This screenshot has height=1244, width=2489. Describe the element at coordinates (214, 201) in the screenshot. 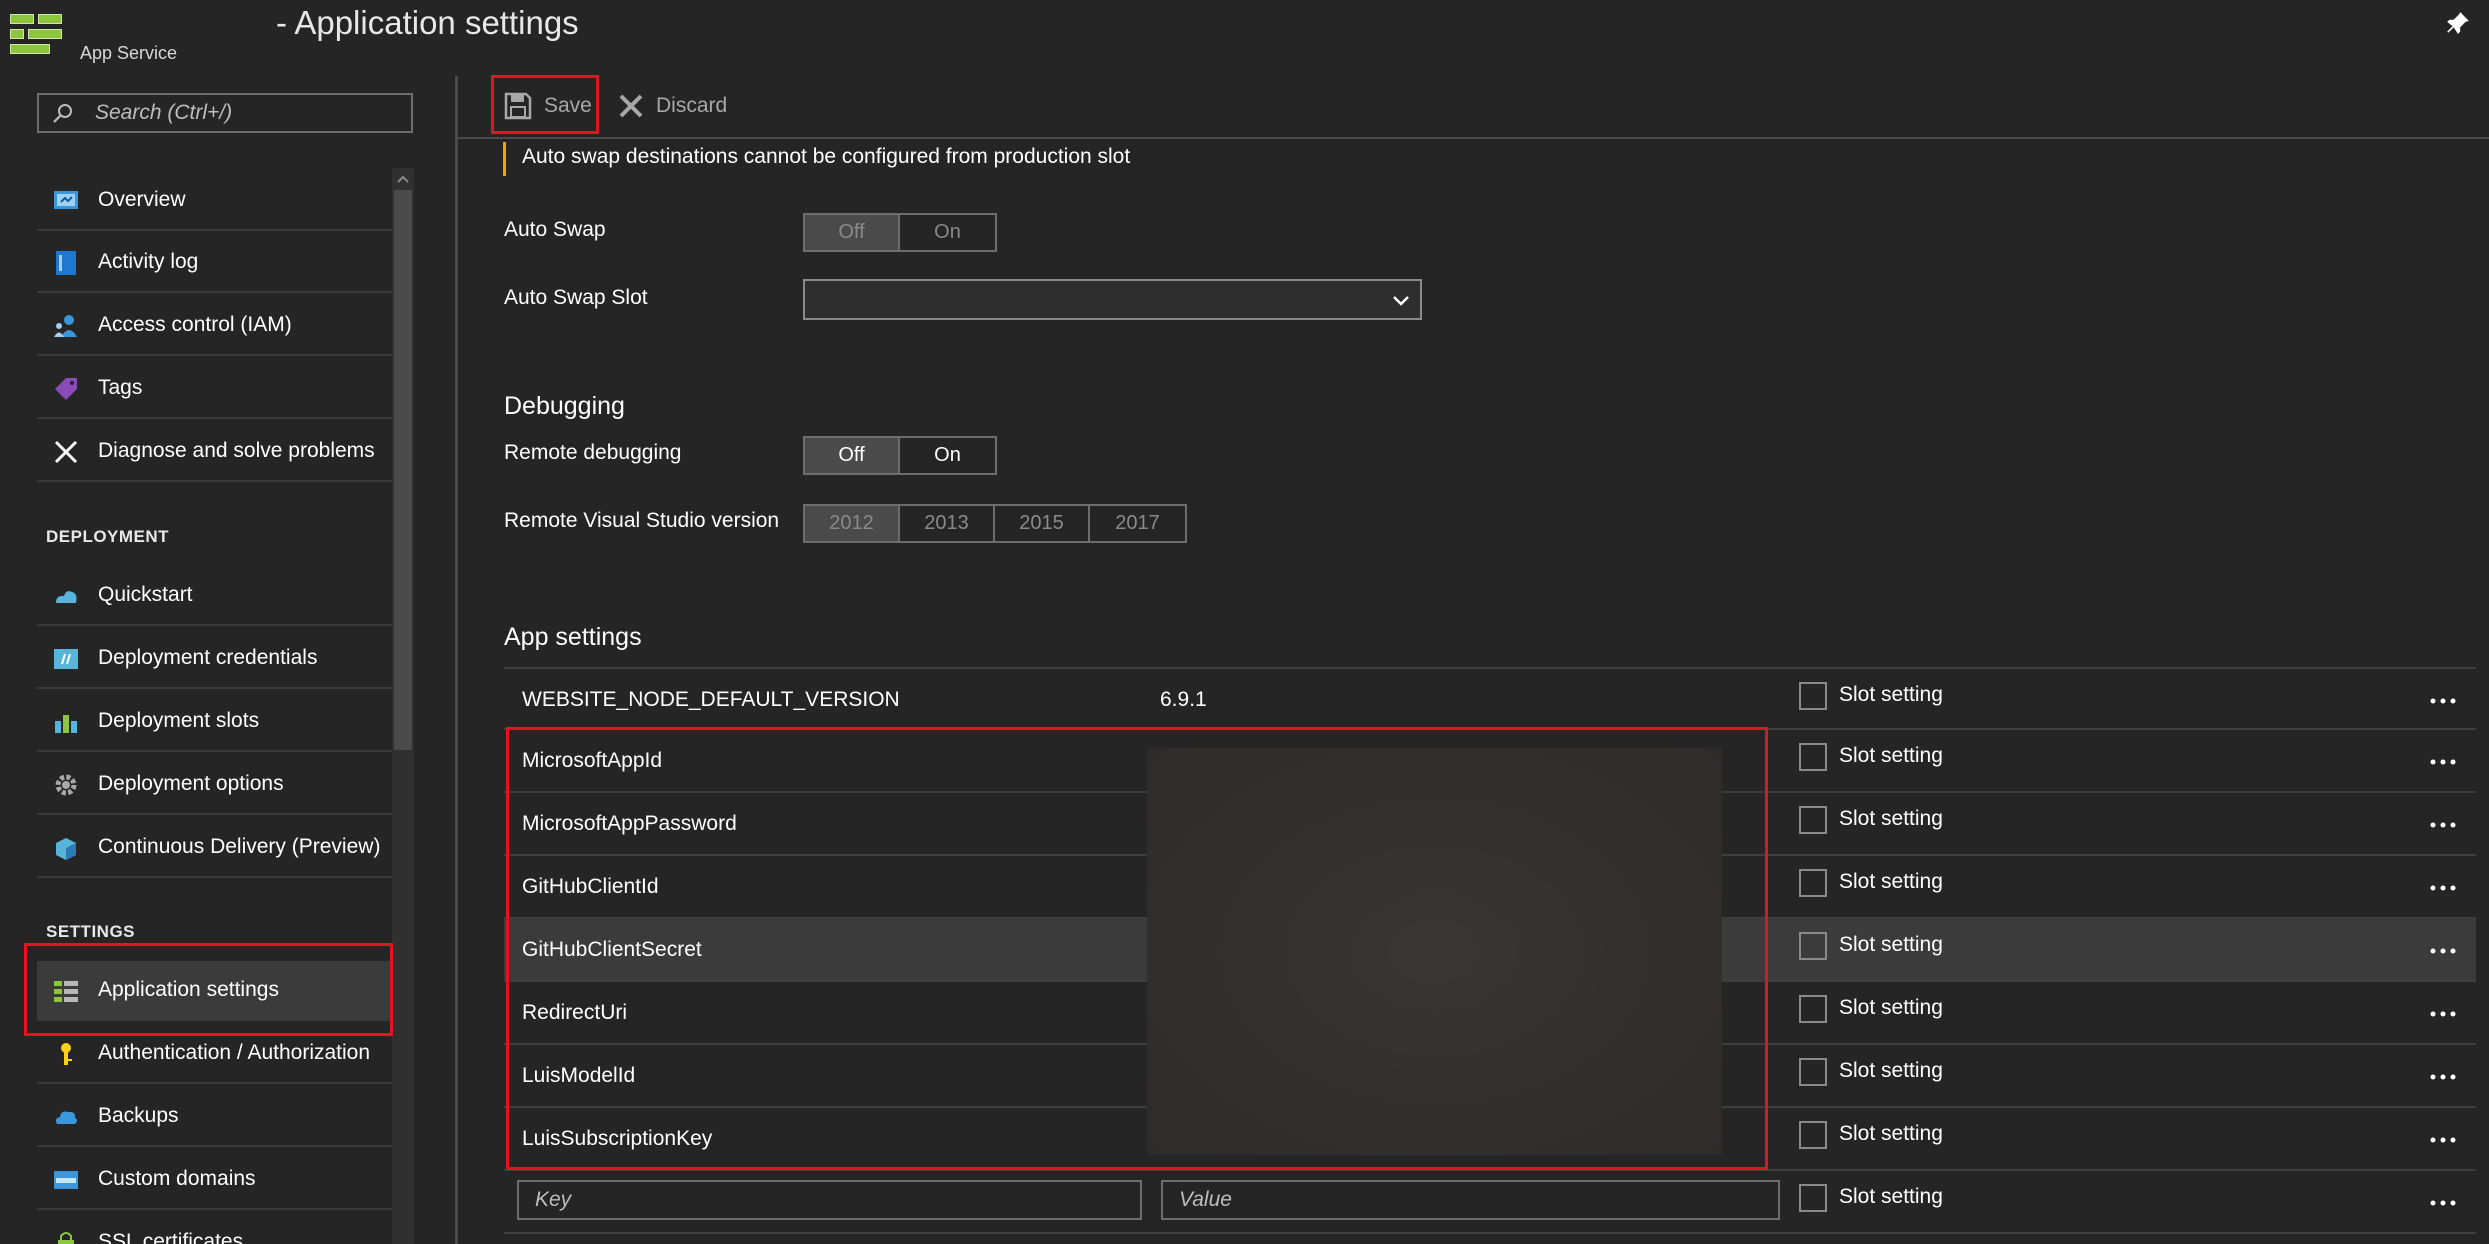

I see `sidebar-item-overview: Overview` at that location.